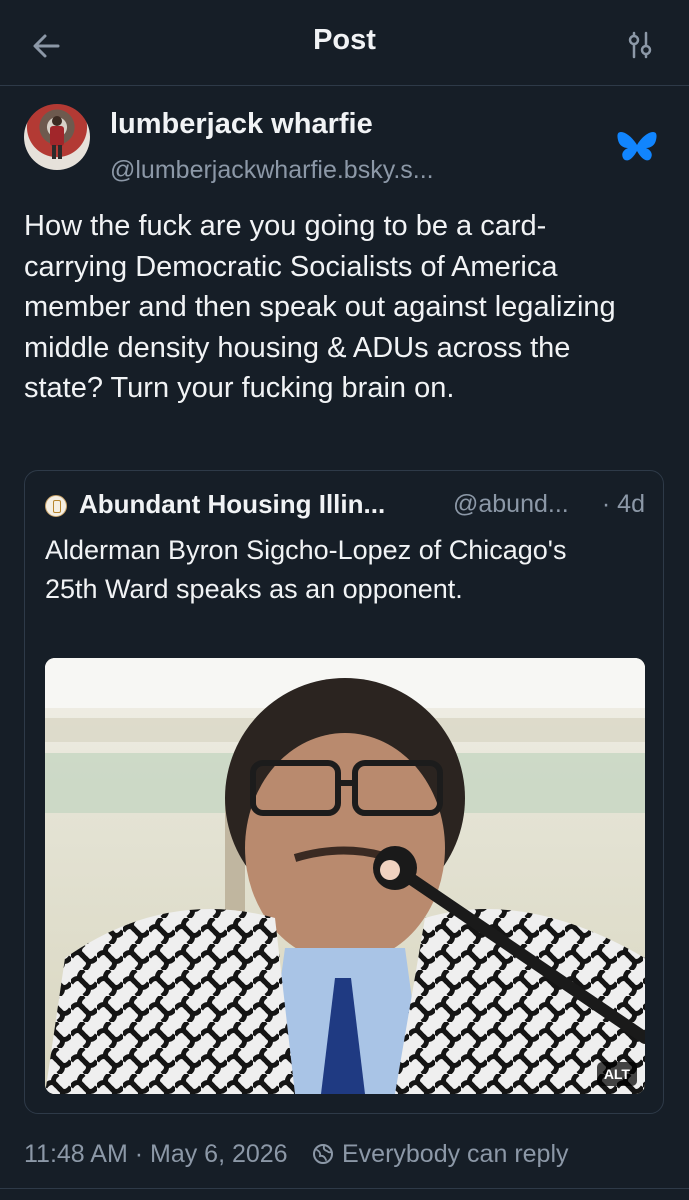 Image resolution: width=689 pixels, height=1200 pixels. I want to click on author-name: lumberjack wharfie, so click(241, 124).